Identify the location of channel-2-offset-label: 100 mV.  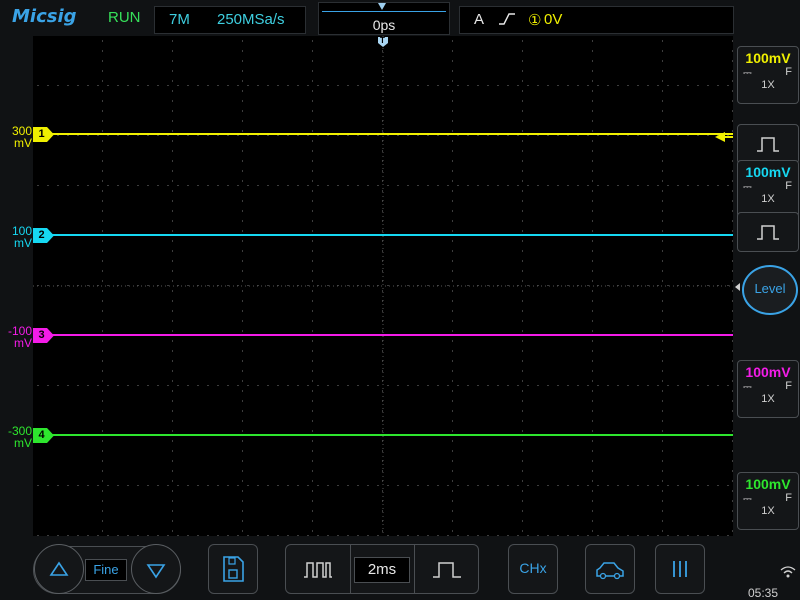
(17, 237).